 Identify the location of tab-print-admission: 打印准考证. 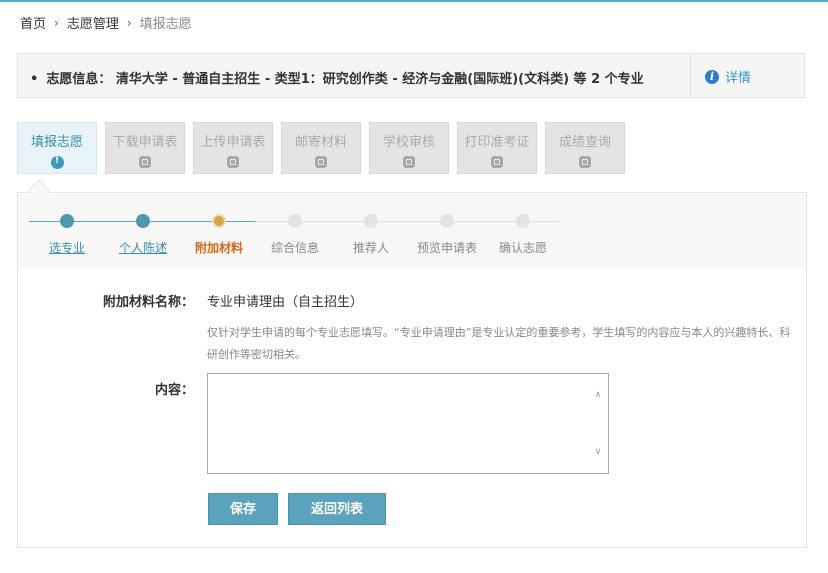
(497, 148).